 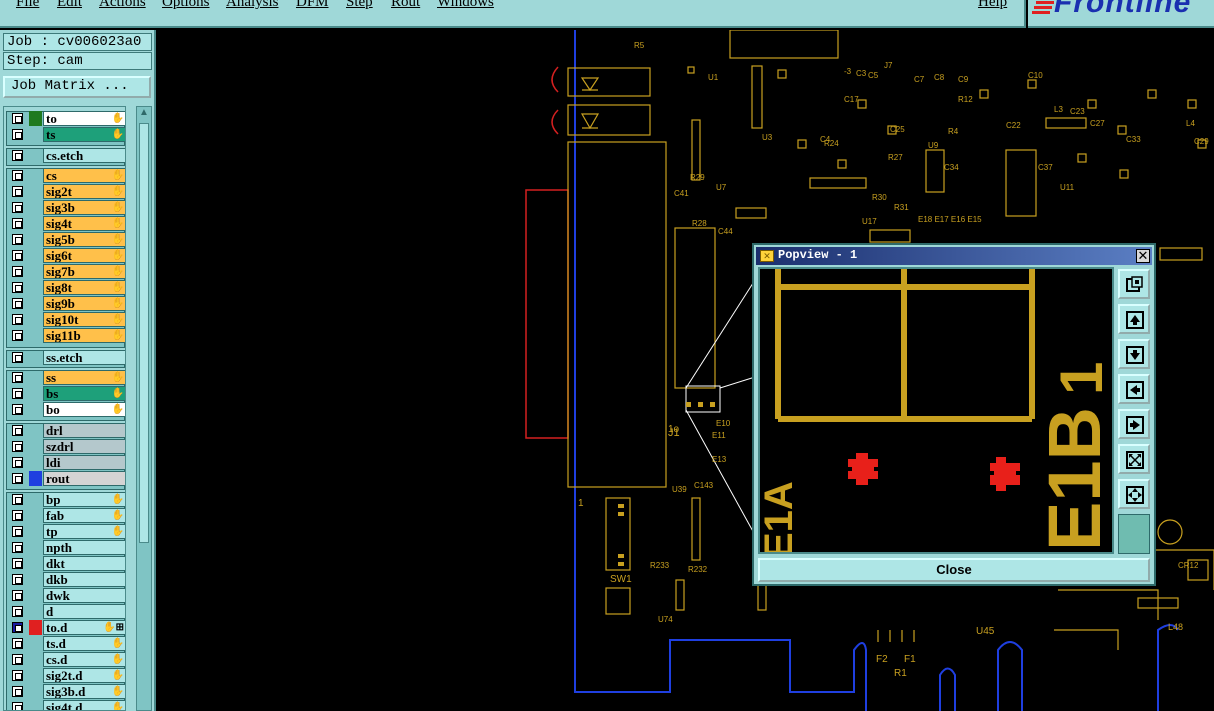 What do you see at coordinates (66, 255) in the screenshot?
I see `layer-row-sig6t: sig6t ✋` at bounding box center [66, 255].